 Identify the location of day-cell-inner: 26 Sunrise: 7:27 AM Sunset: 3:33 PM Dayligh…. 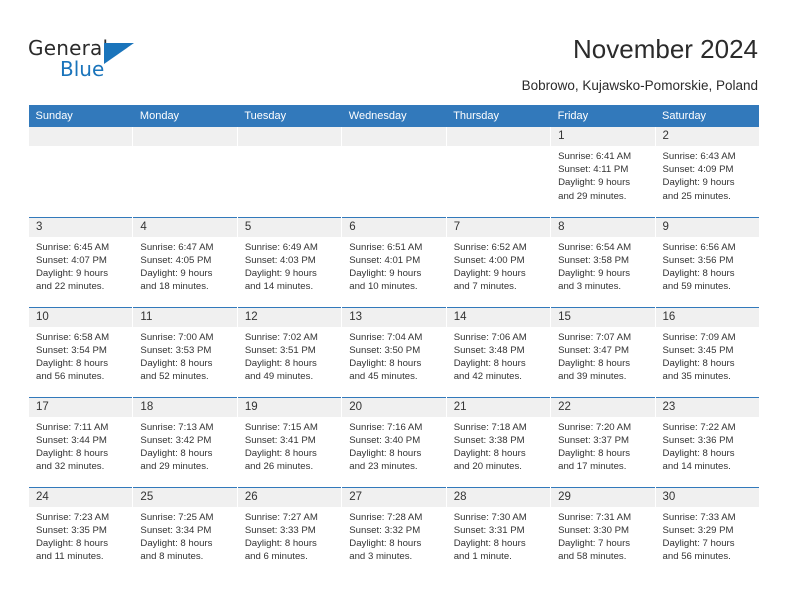
(289, 532).